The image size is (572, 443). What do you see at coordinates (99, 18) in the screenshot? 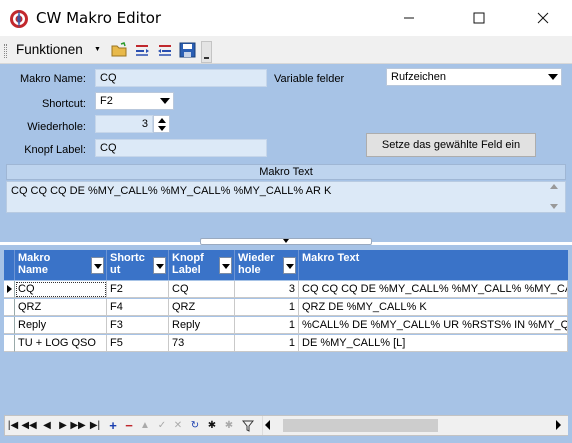
I see `window-title: CW Makro Editor` at bounding box center [99, 18].